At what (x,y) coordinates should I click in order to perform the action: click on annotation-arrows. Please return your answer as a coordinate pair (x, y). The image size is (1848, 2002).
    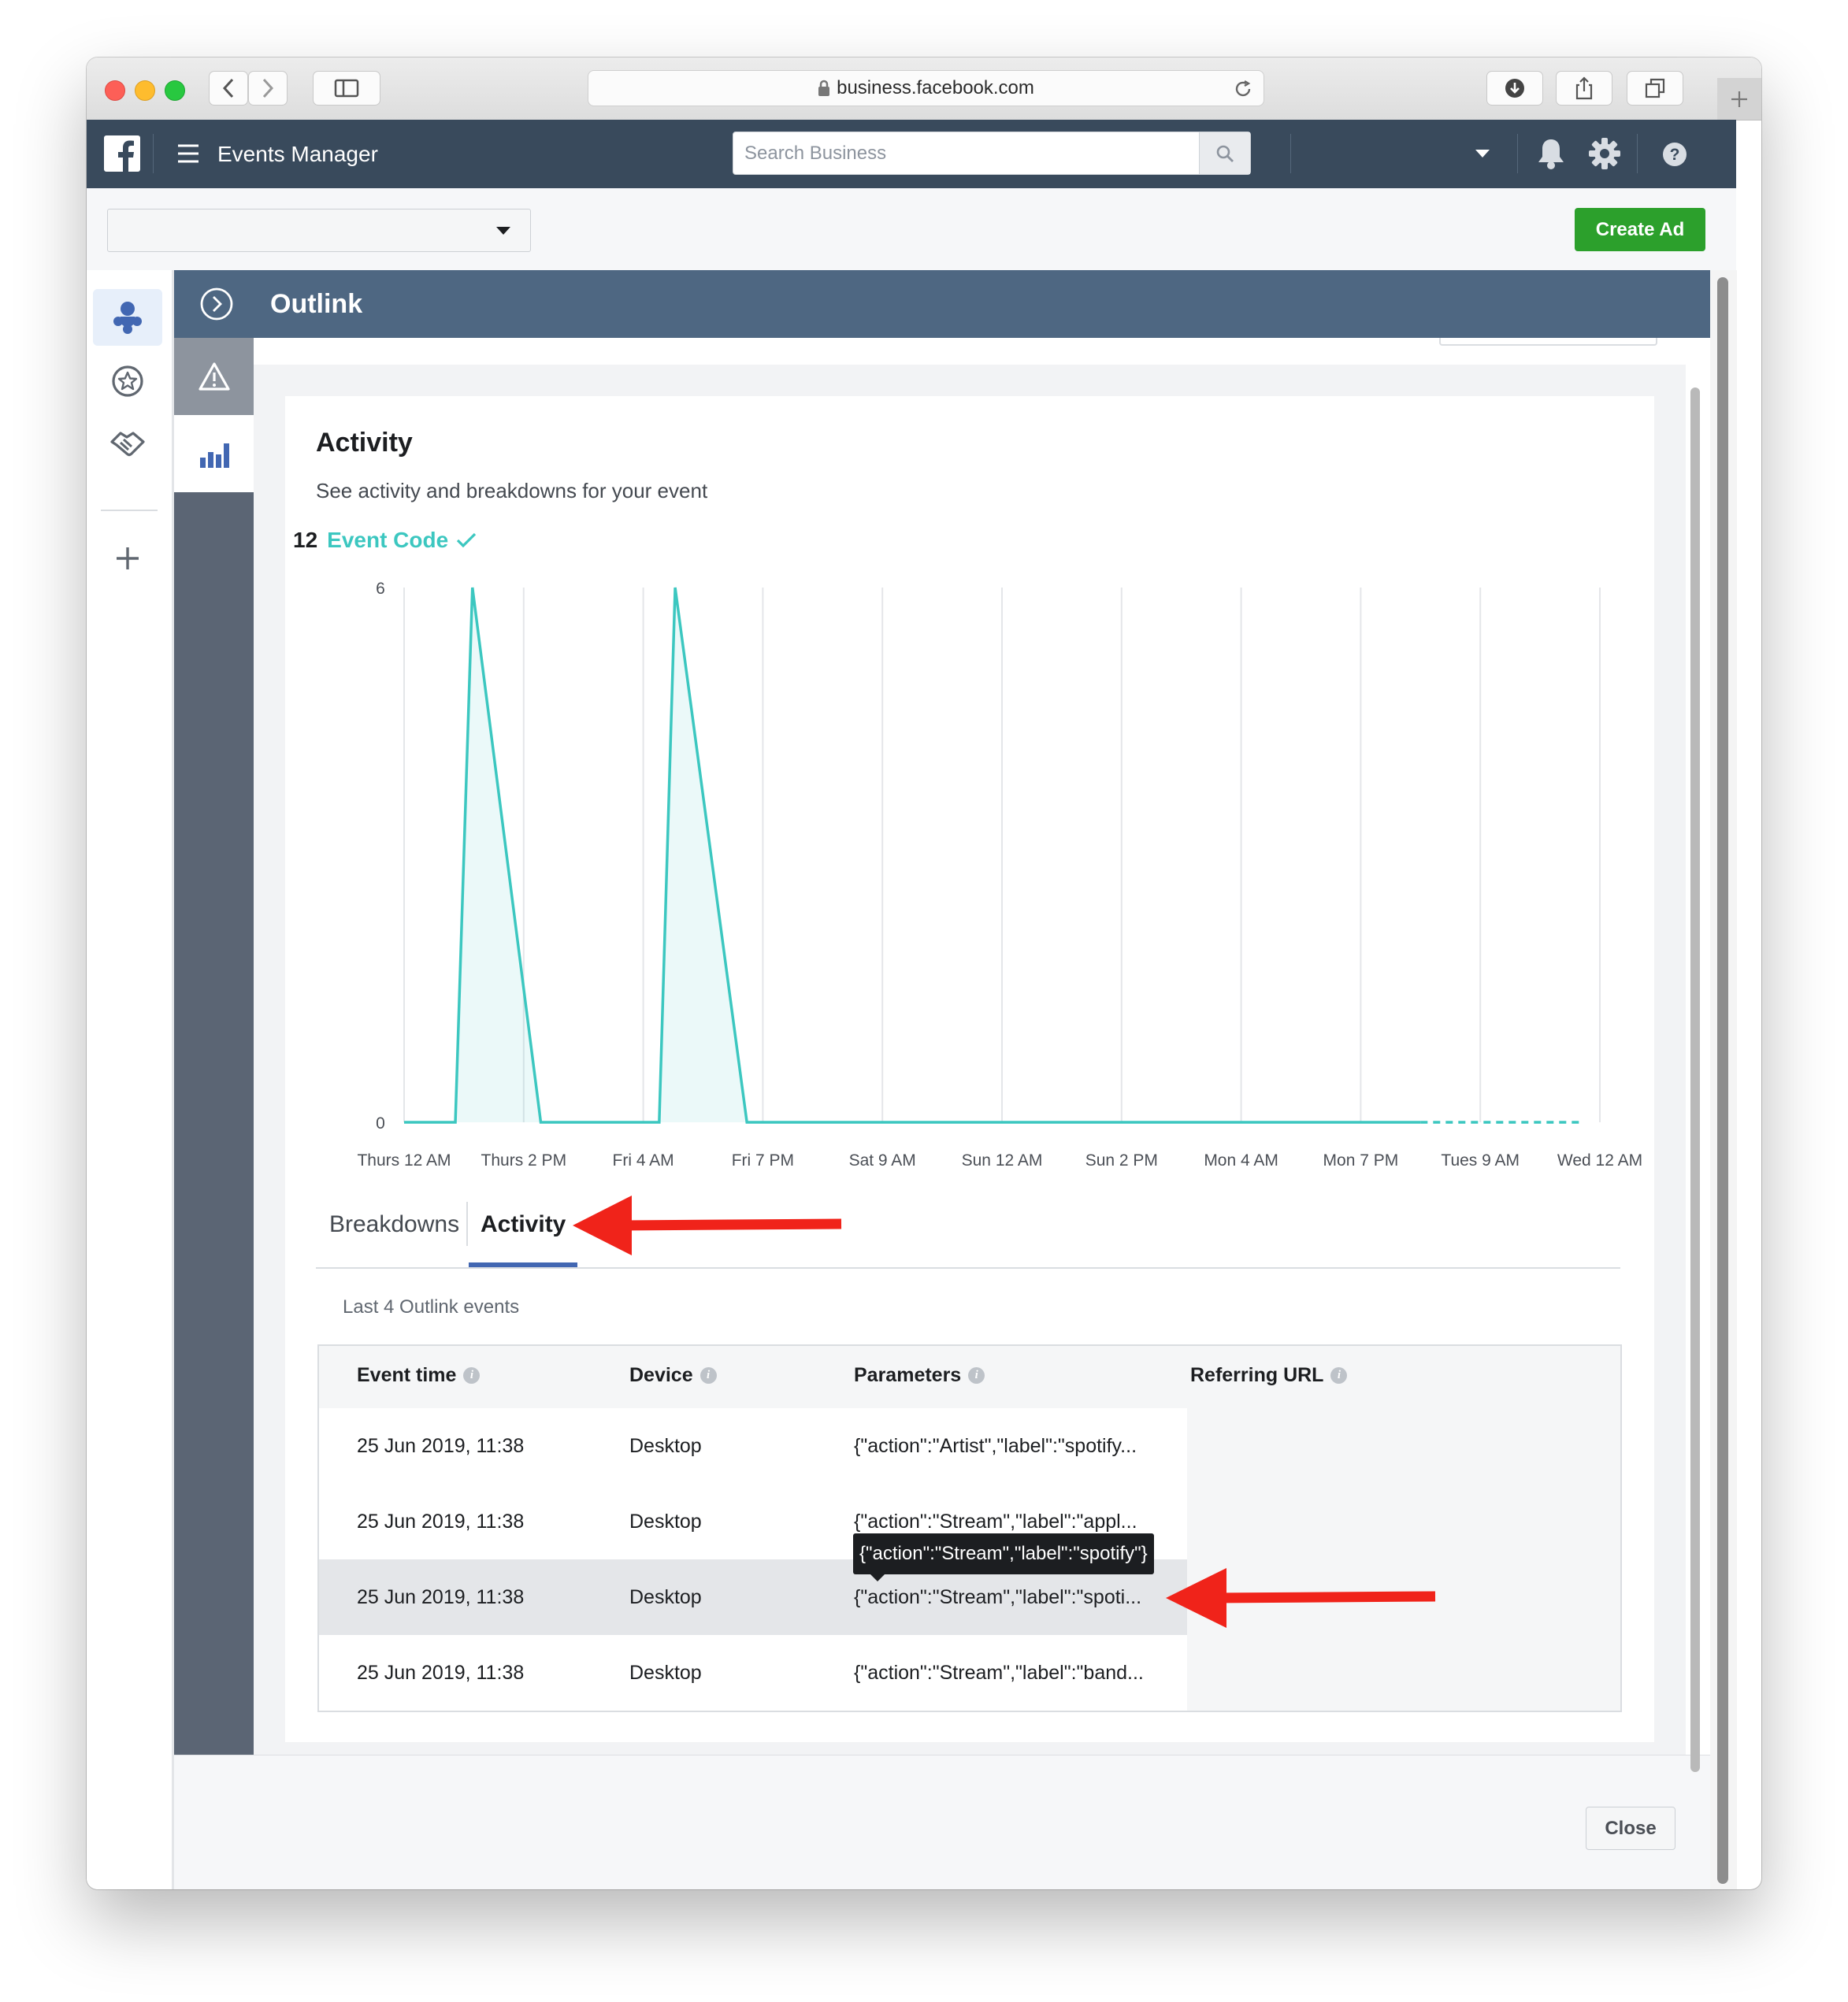
    Looking at the image, I should click on (1004, 1412).